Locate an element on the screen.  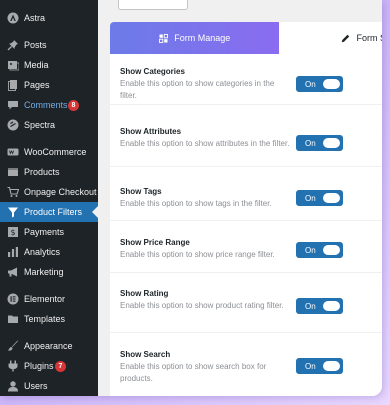
sidebar-item-marketing: Marketing is located at coordinates (49, 272).